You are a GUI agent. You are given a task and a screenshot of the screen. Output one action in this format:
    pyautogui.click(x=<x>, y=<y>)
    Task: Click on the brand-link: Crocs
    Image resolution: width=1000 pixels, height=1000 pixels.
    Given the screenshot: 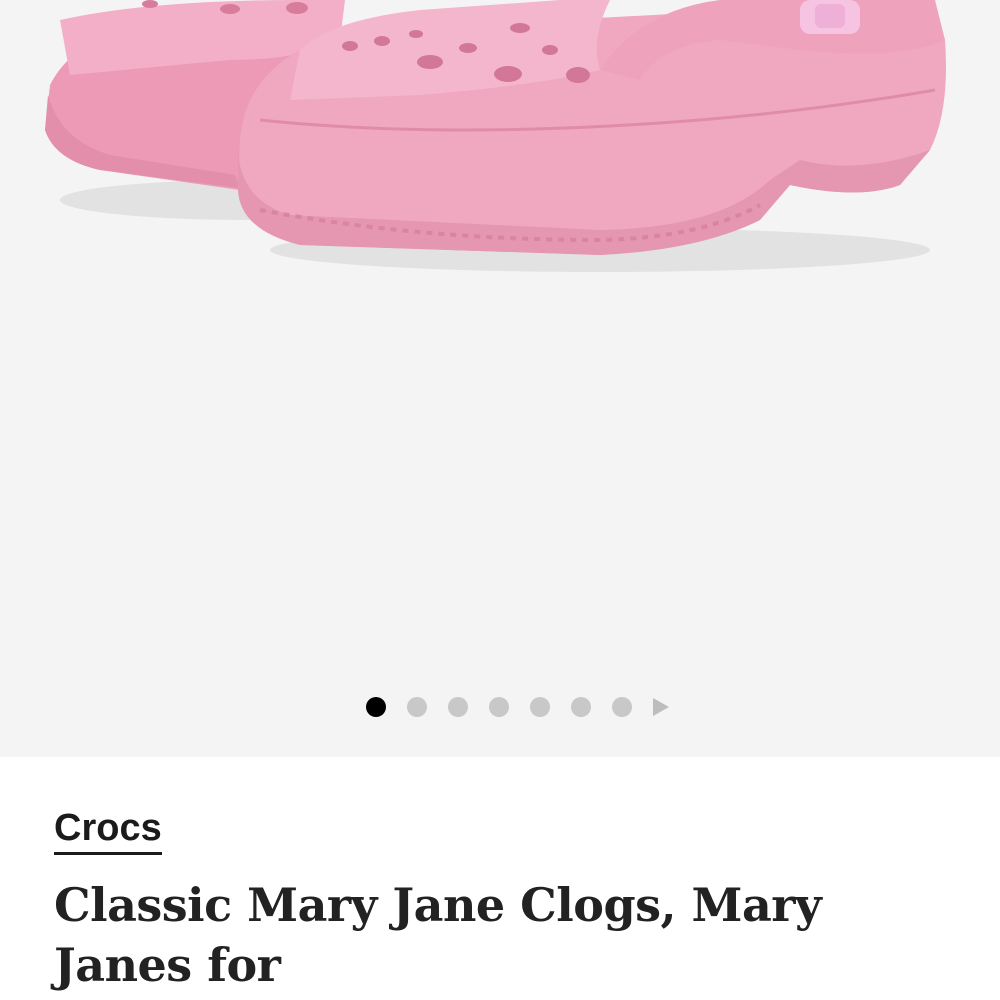 What is the action you would take?
    pyautogui.click(x=108, y=830)
    